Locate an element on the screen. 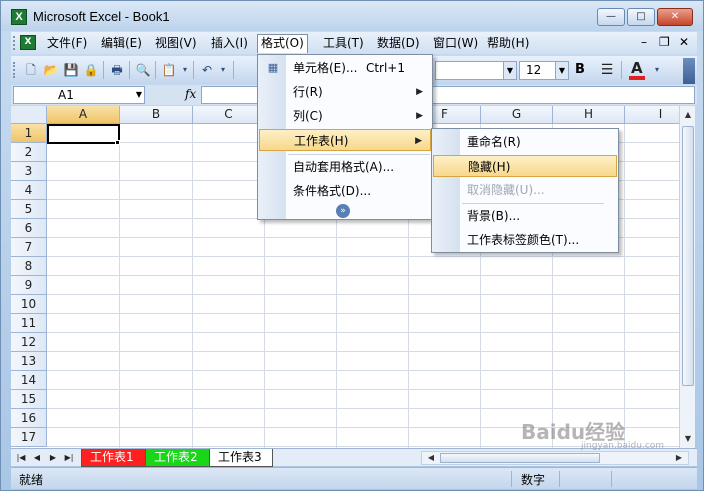 Image resolution: width=704 pixels, height=491 pixels. first-sheet-icon: |◀ is located at coordinates (21, 458).